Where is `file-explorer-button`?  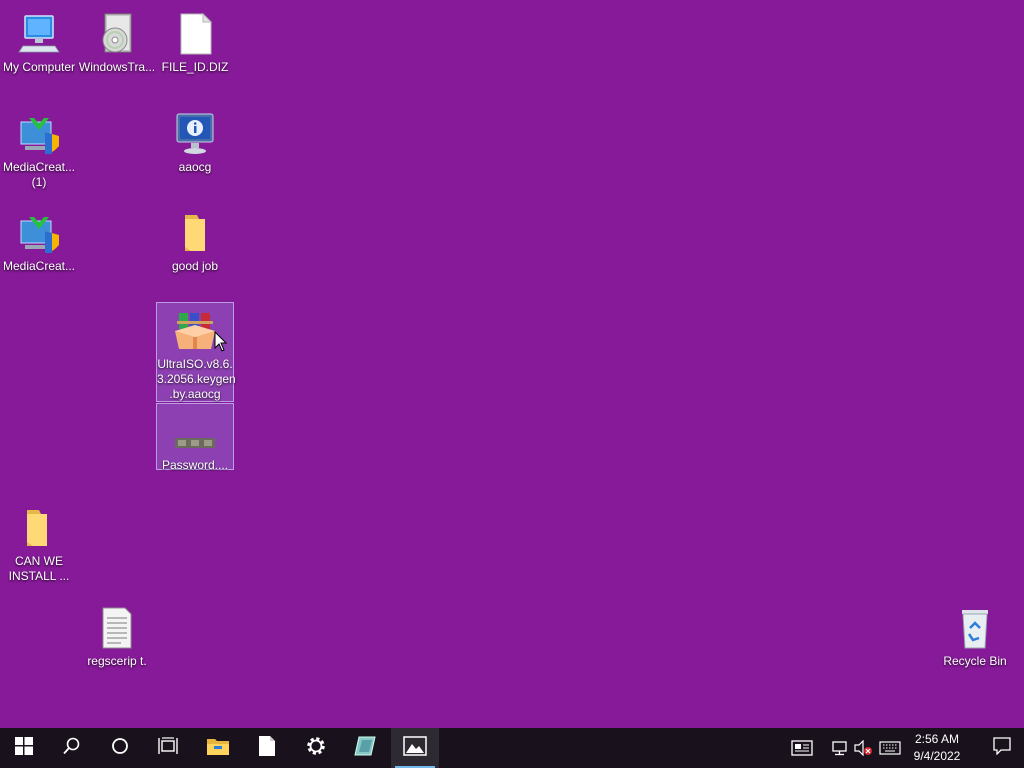 file-explorer-button is located at coordinates (218, 748).